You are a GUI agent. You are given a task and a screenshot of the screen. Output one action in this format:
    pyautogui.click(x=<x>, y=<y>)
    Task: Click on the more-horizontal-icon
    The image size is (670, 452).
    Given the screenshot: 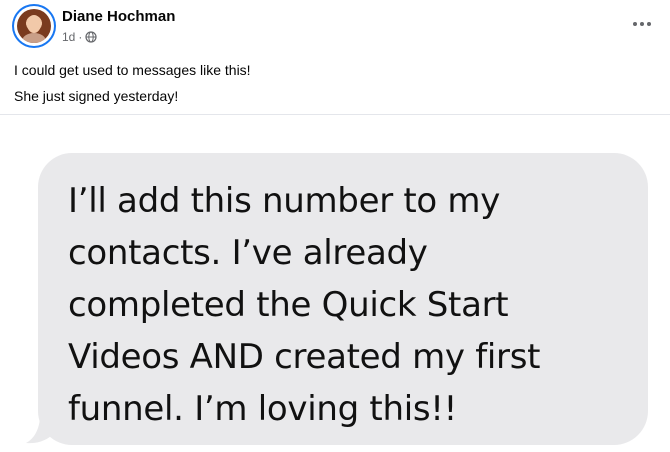 What is the action you would take?
    pyautogui.click(x=642, y=24)
    